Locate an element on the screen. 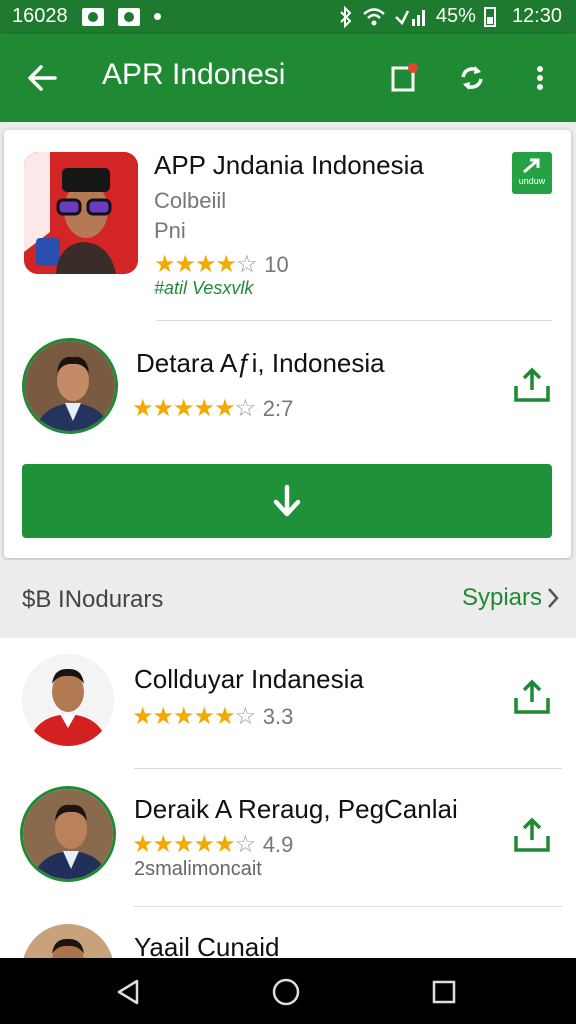 The height and width of the screenshot is (1024, 576). back-button is located at coordinates (42, 78).